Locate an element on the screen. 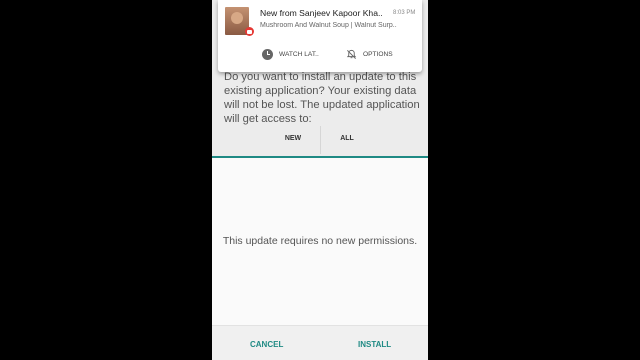 The height and width of the screenshot is (360, 640). permissions-message: This update requires no new permissions. is located at coordinates (320, 241).